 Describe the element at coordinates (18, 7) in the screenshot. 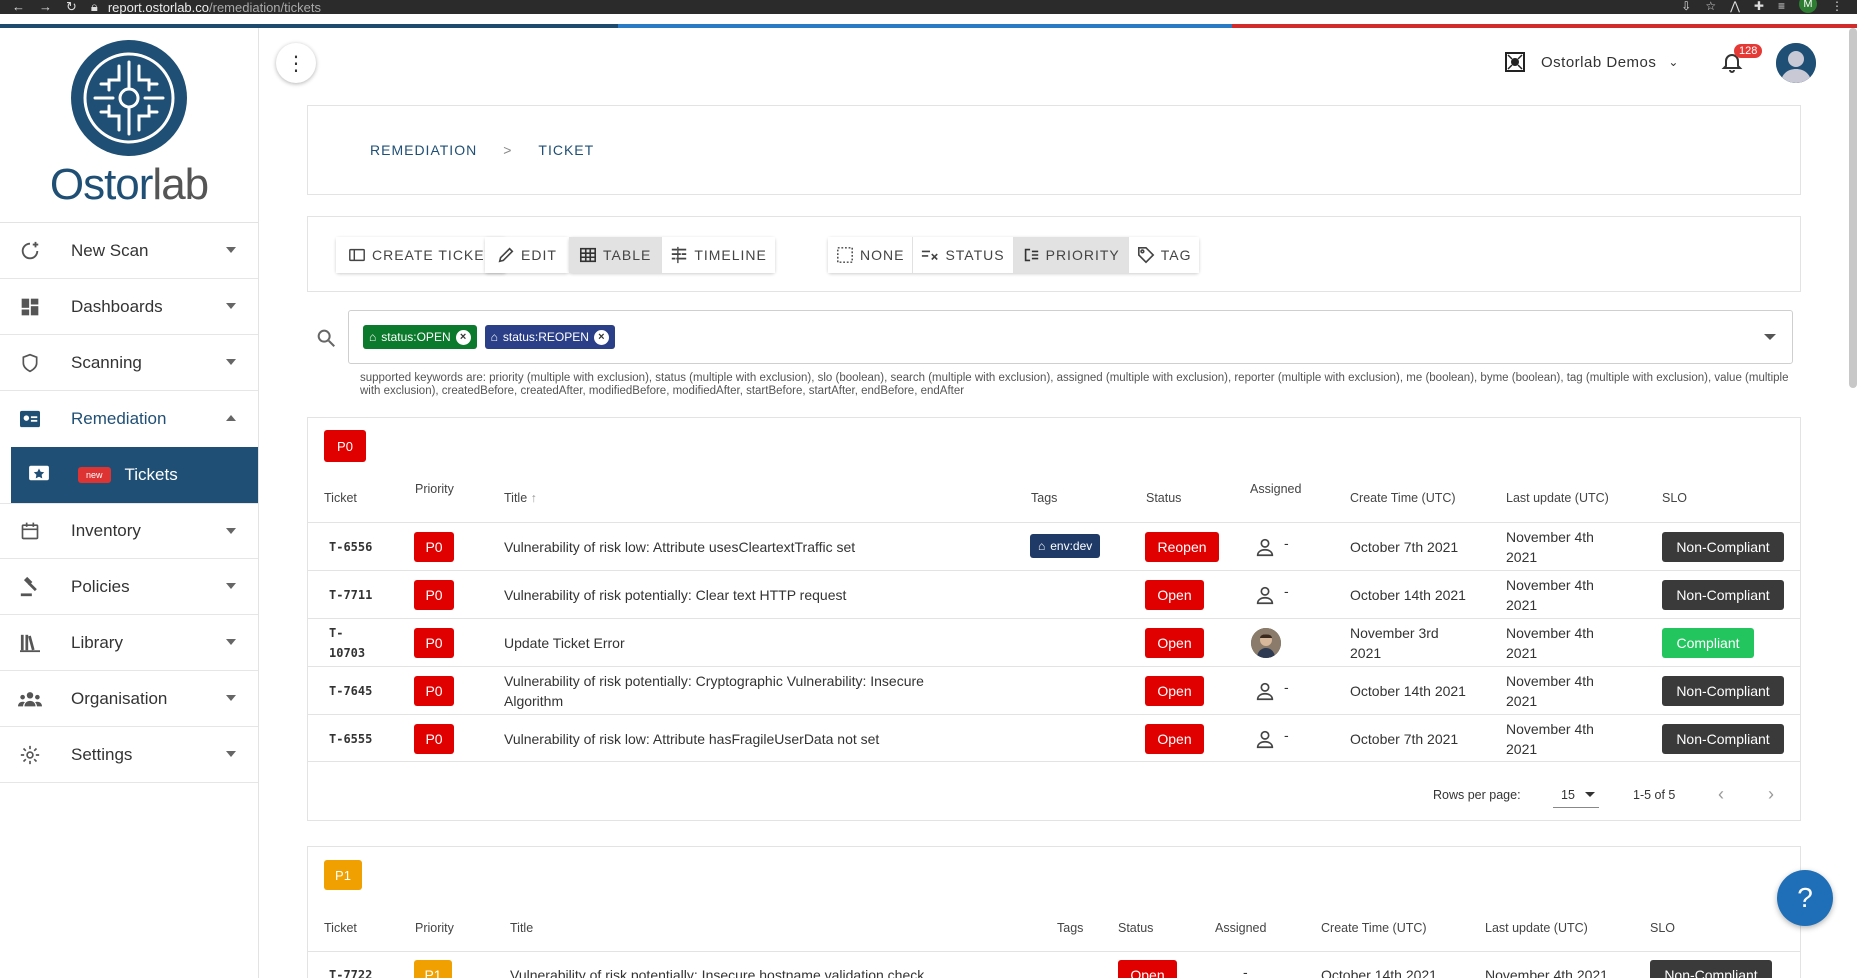

I see `back-icon: ←` at that location.